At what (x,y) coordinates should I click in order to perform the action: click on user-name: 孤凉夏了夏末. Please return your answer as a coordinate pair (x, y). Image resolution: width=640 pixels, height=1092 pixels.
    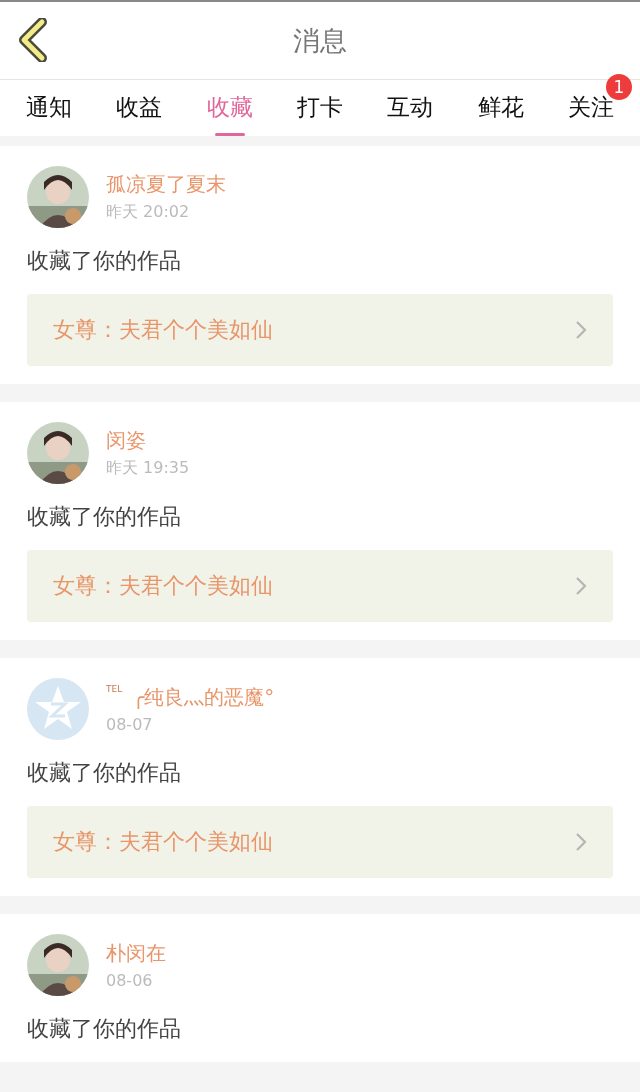
    Looking at the image, I should click on (166, 184).